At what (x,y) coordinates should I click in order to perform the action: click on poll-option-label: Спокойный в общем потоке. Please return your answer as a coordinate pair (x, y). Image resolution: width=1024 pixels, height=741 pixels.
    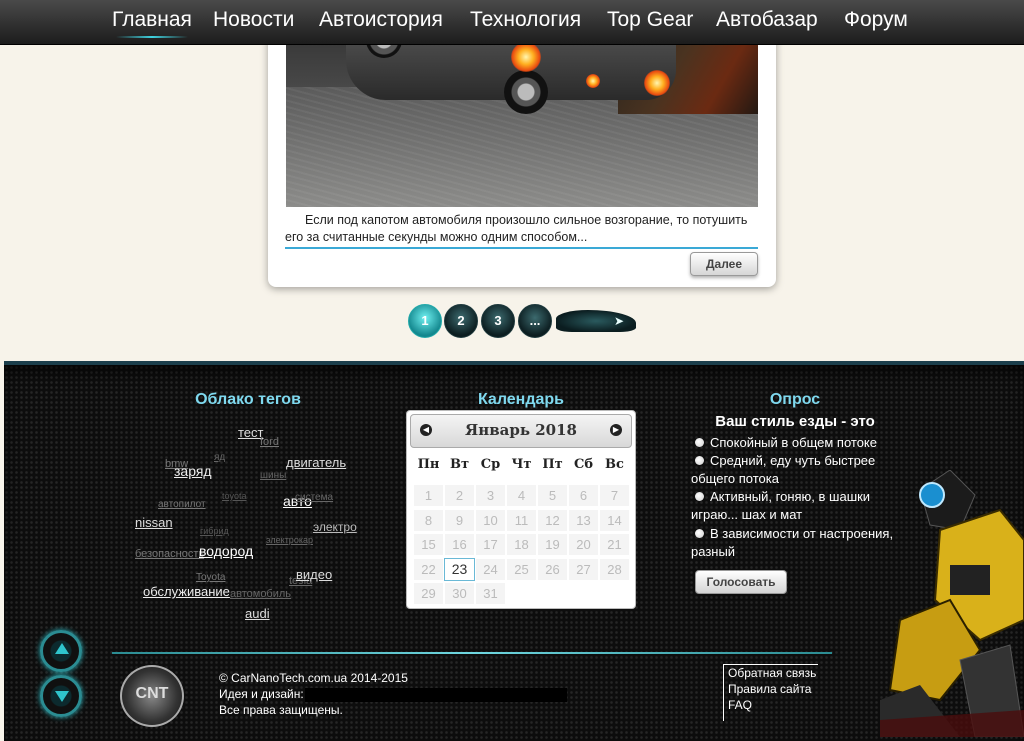
    Looking at the image, I should click on (793, 442).